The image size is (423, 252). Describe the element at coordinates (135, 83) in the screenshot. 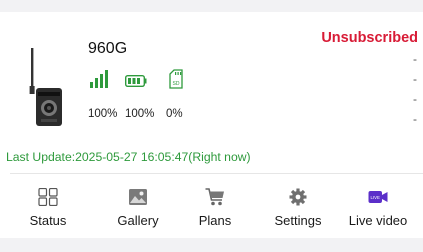

I see `battery-icon` at that location.